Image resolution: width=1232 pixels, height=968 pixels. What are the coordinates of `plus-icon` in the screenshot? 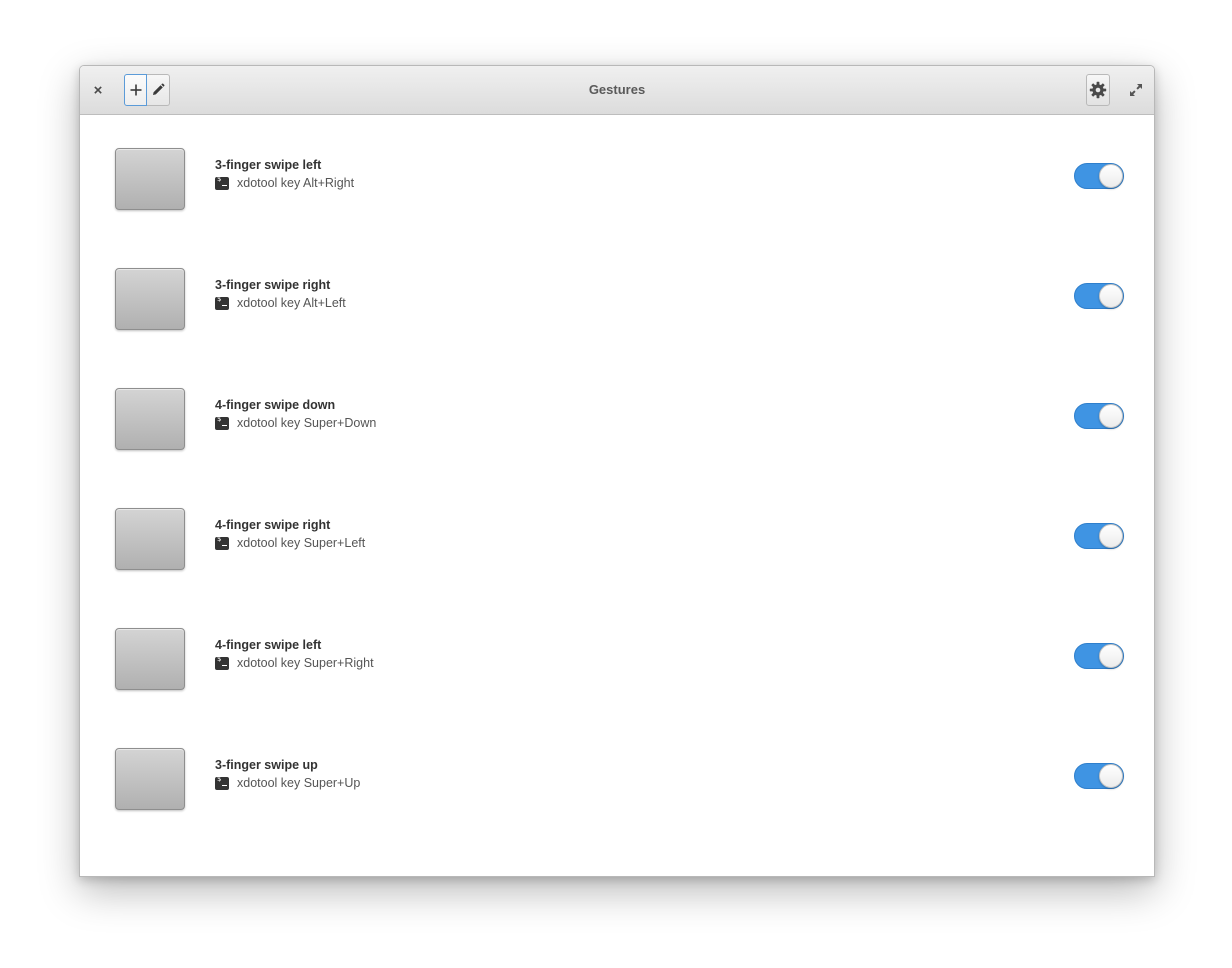 It's located at (135, 90).